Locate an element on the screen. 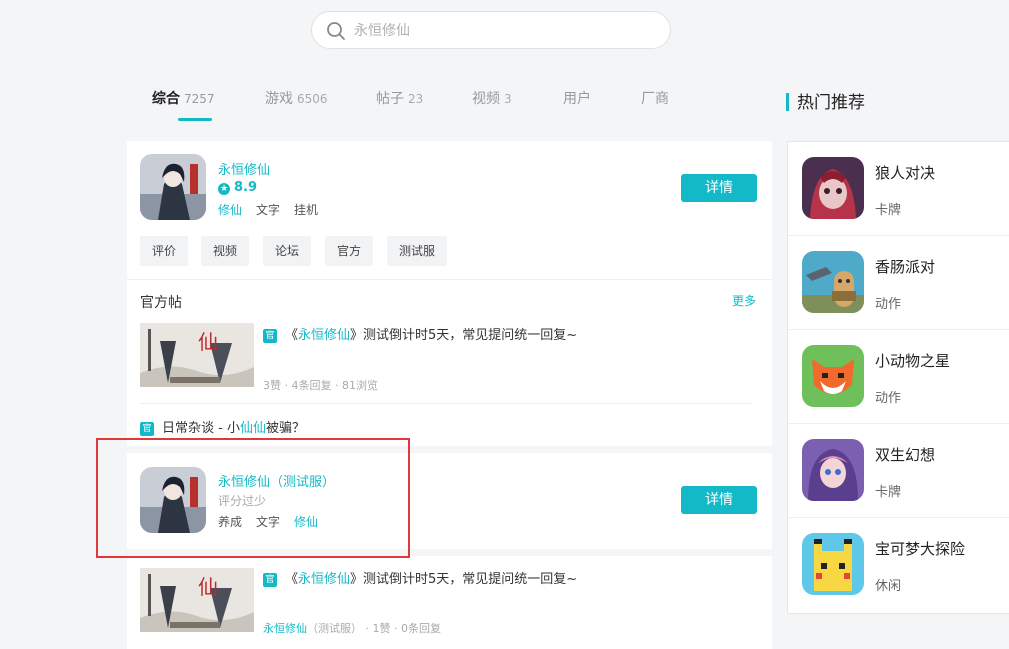 This screenshot has height=649, width=1009. search-input is located at coordinates (504, 31).